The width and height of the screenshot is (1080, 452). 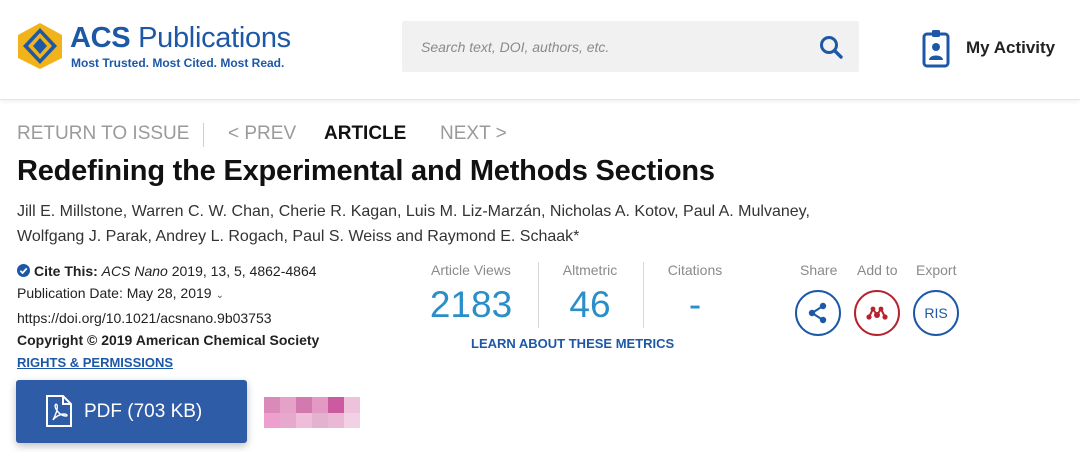 What do you see at coordinates (134, 271) in the screenshot?
I see `journal-name: ACS Nano` at bounding box center [134, 271].